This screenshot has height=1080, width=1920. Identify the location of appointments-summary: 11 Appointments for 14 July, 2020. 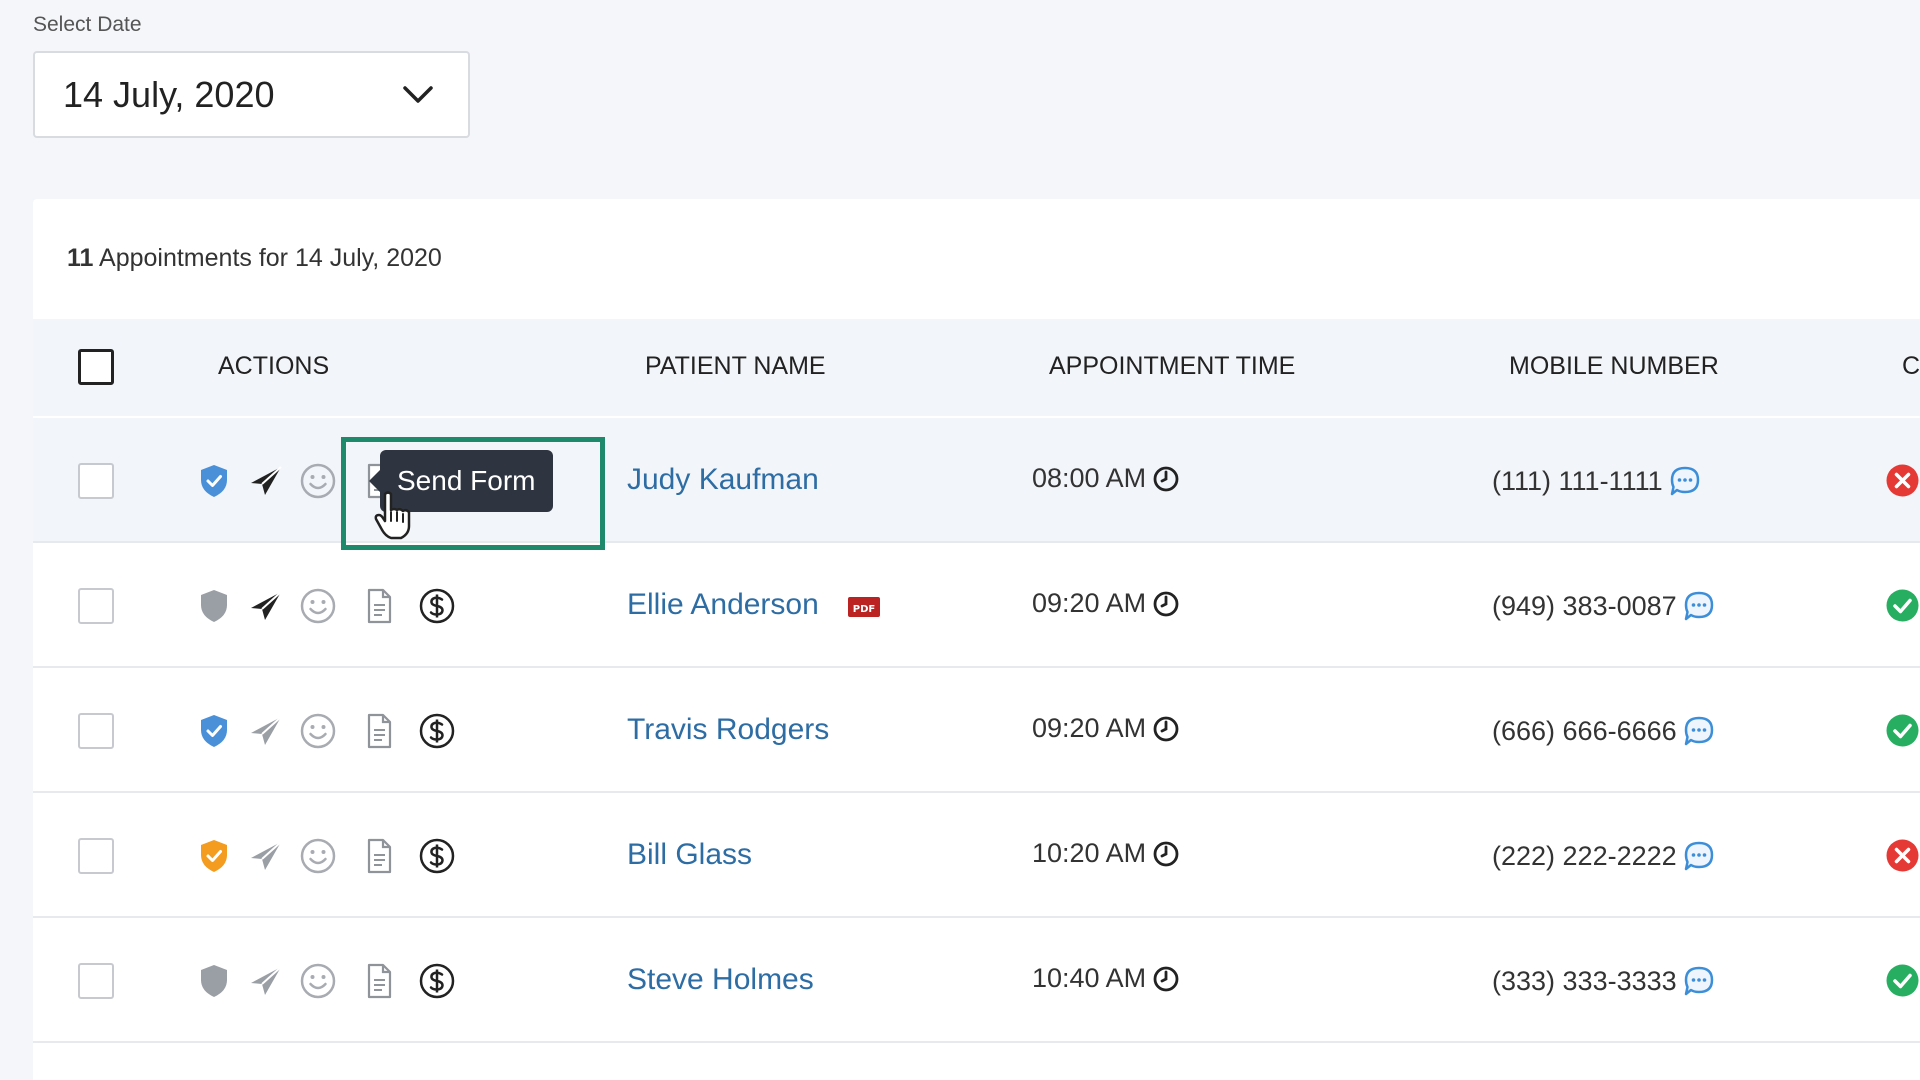
(254, 258).